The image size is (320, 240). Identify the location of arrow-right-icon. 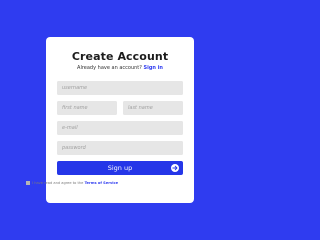
(175, 168).